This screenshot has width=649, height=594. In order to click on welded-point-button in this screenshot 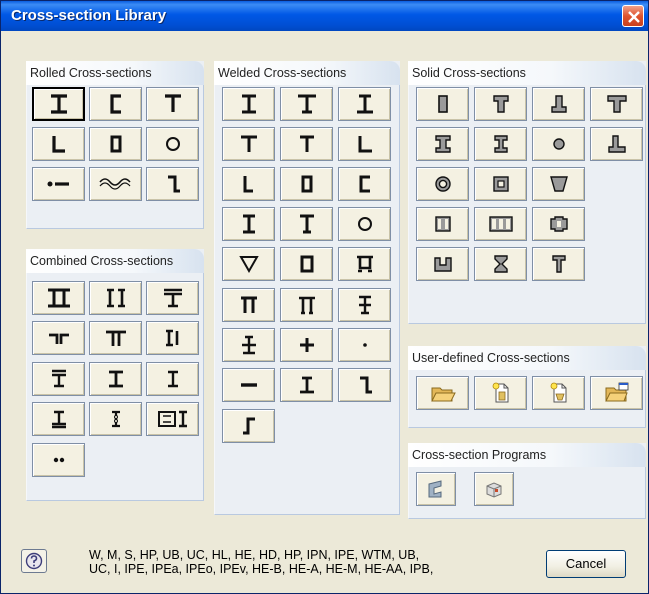, I will do `click(364, 345)`.